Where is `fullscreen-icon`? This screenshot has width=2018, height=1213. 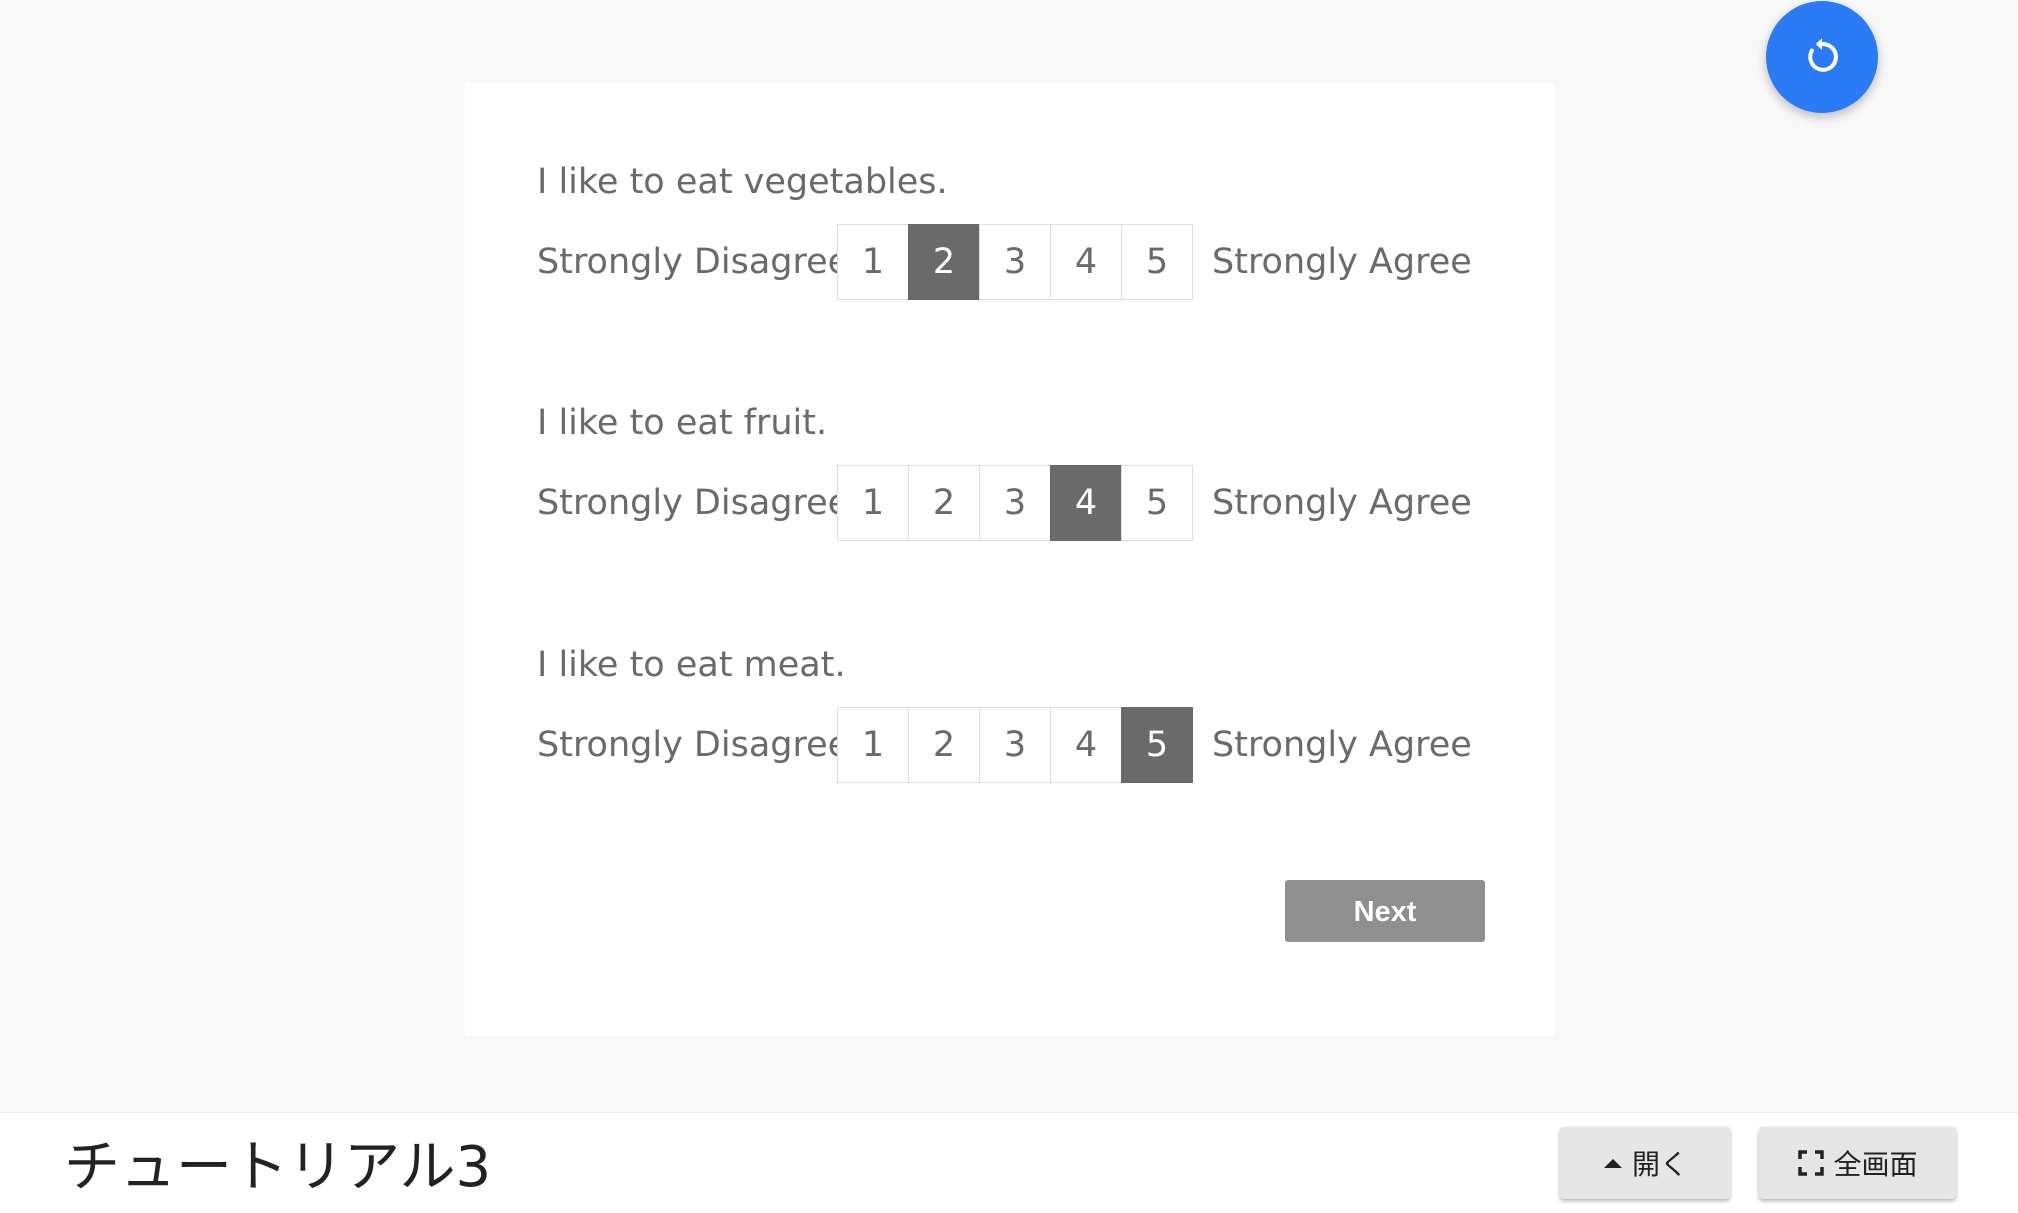 fullscreen-icon is located at coordinates (1811, 1163).